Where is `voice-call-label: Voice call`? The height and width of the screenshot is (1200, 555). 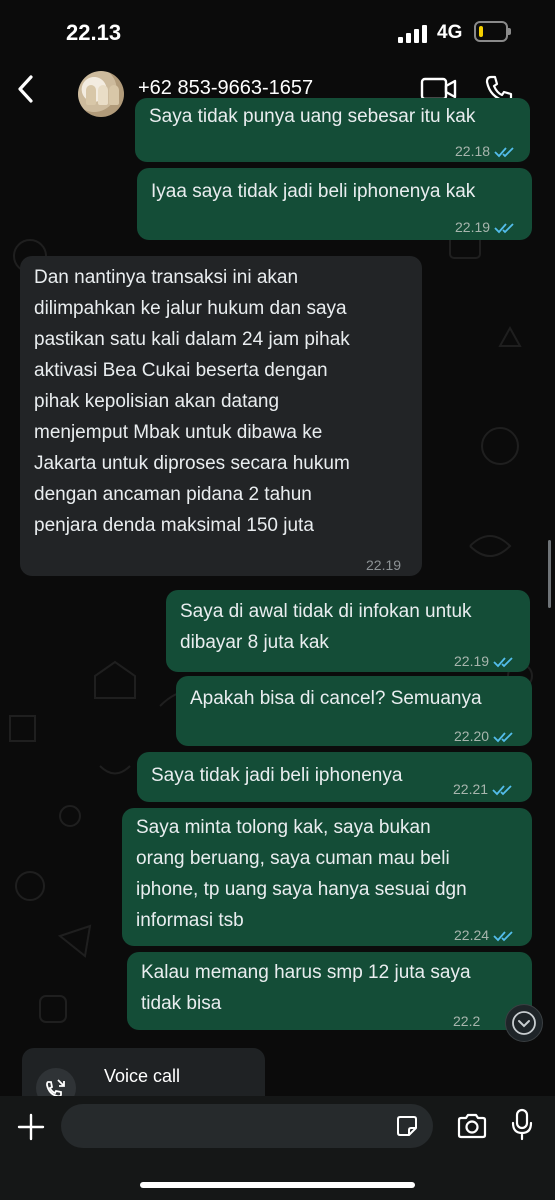
voice-call-label: Voice call is located at coordinates (142, 1076).